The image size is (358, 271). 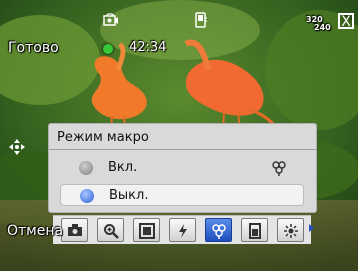 I want to click on status-ready-label: Готово, so click(x=33, y=48).